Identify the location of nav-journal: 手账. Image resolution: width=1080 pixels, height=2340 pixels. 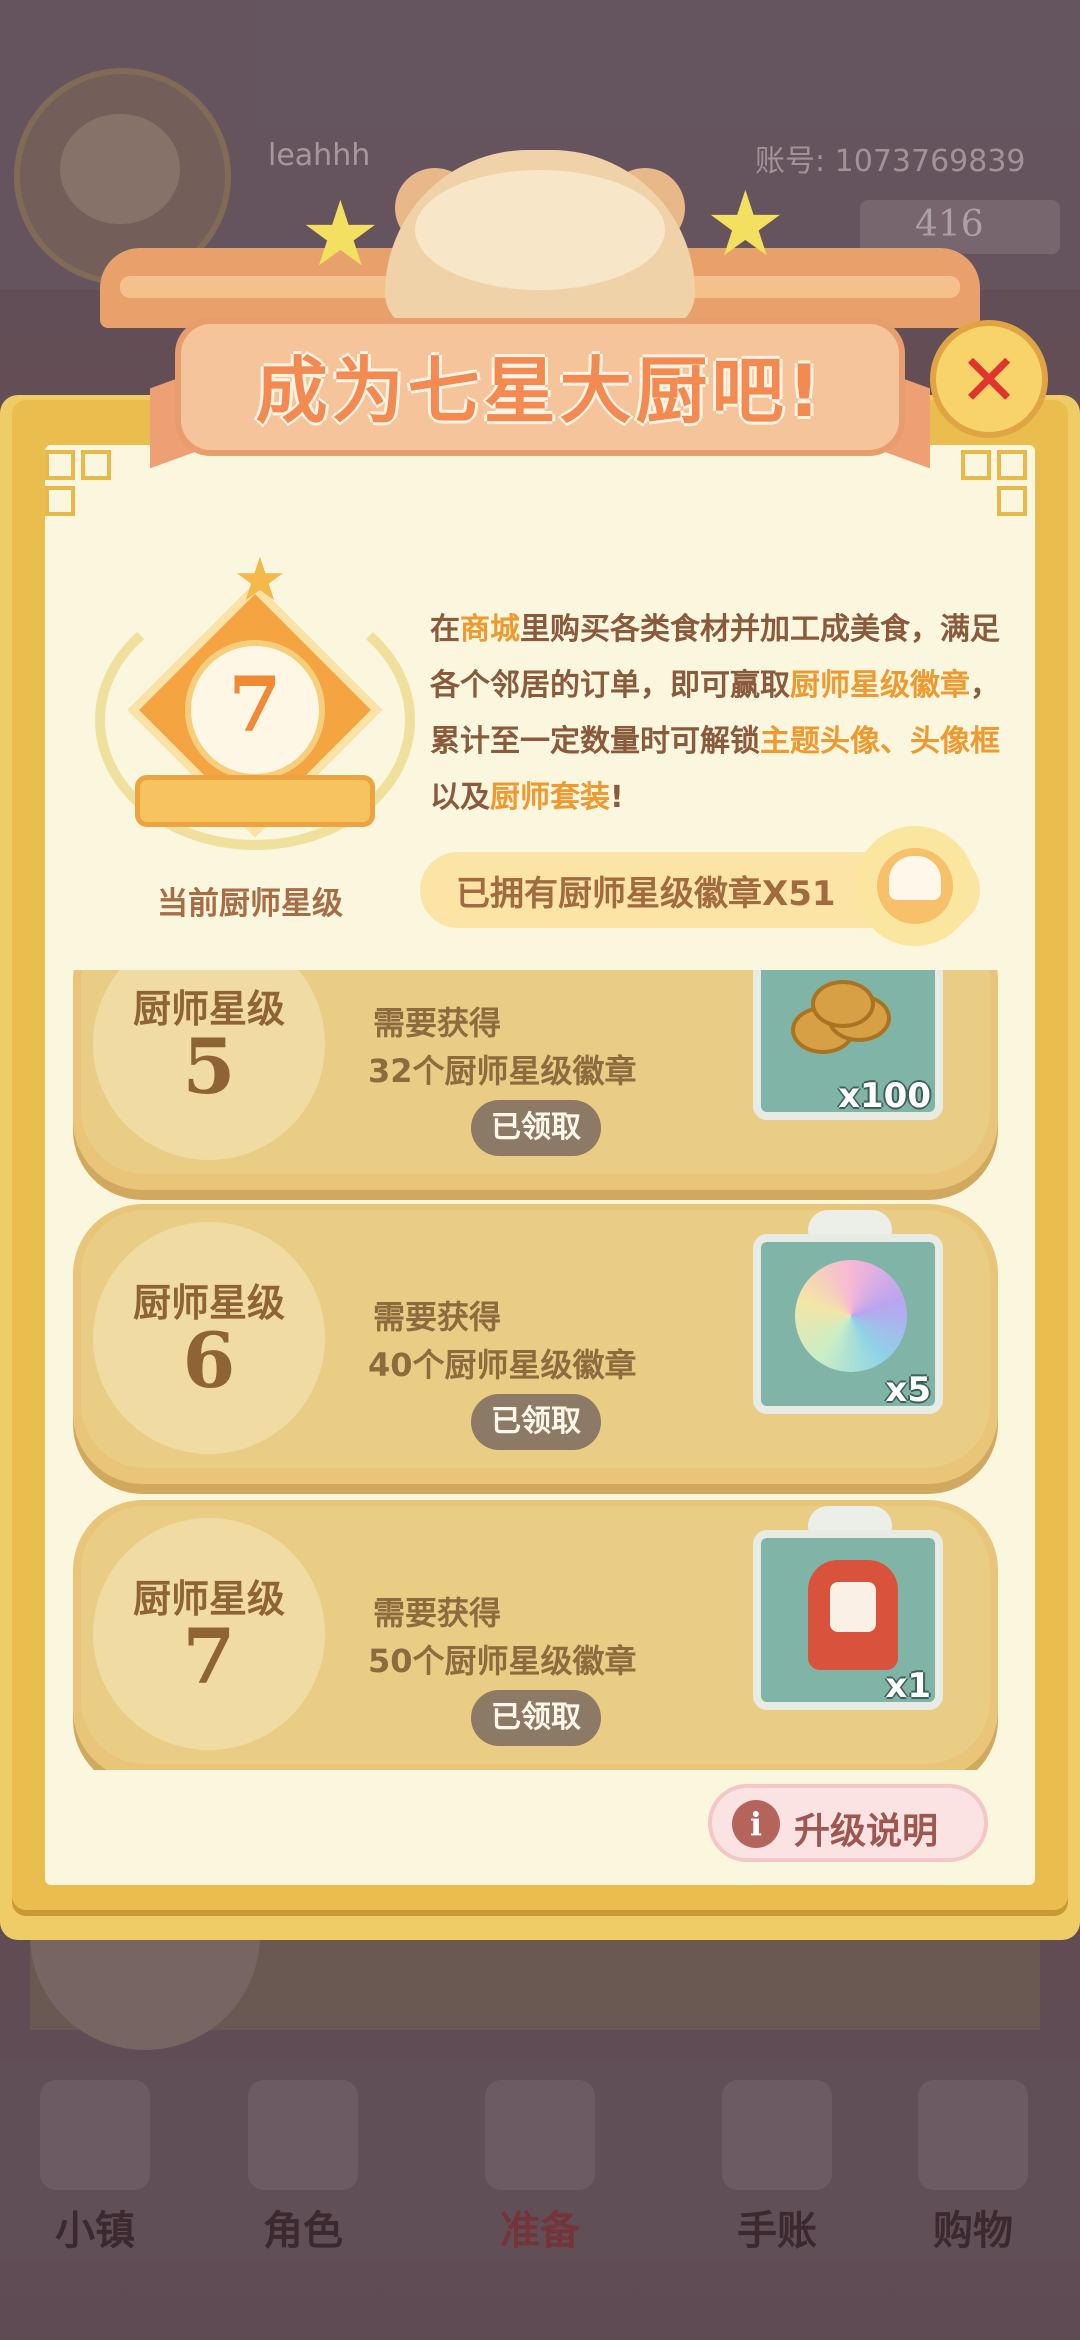
(777, 2168).